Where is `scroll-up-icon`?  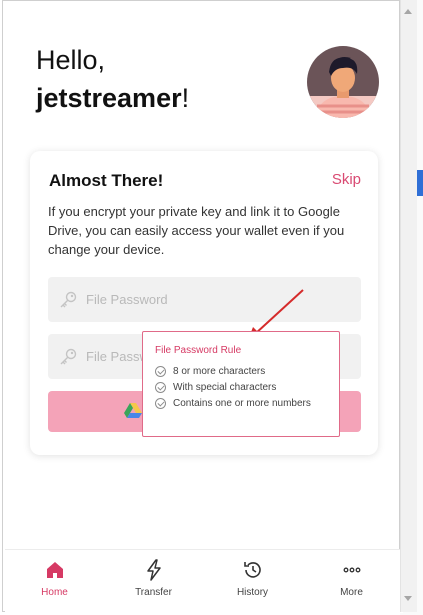
scroll-up-icon is located at coordinates (408, 11).